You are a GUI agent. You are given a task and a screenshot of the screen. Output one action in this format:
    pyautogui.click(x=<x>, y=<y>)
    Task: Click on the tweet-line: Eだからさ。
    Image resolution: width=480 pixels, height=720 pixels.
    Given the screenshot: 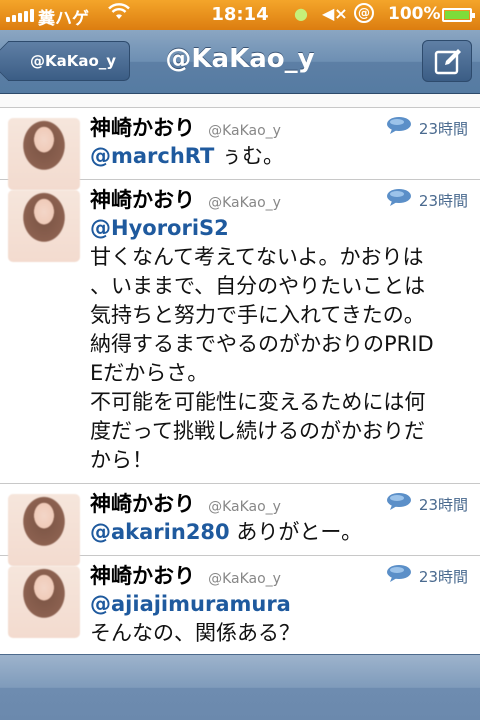 What is the action you would take?
    pyautogui.click(x=149, y=373)
    